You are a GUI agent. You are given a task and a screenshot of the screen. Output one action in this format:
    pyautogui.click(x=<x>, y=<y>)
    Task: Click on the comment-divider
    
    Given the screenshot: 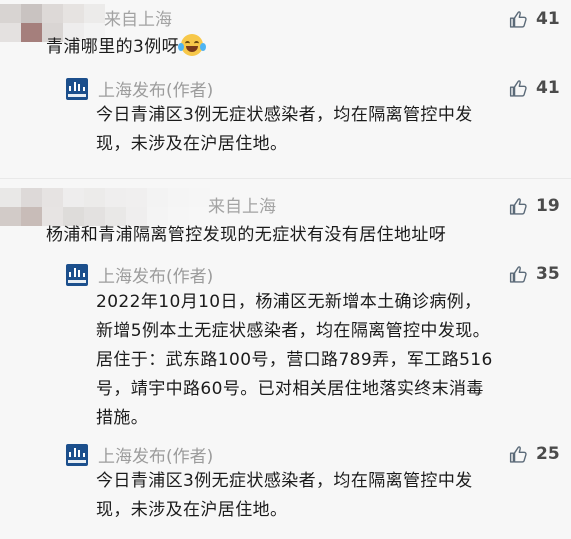 What is the action you would take?
    pyautogui.click(x=285, y=178)
    